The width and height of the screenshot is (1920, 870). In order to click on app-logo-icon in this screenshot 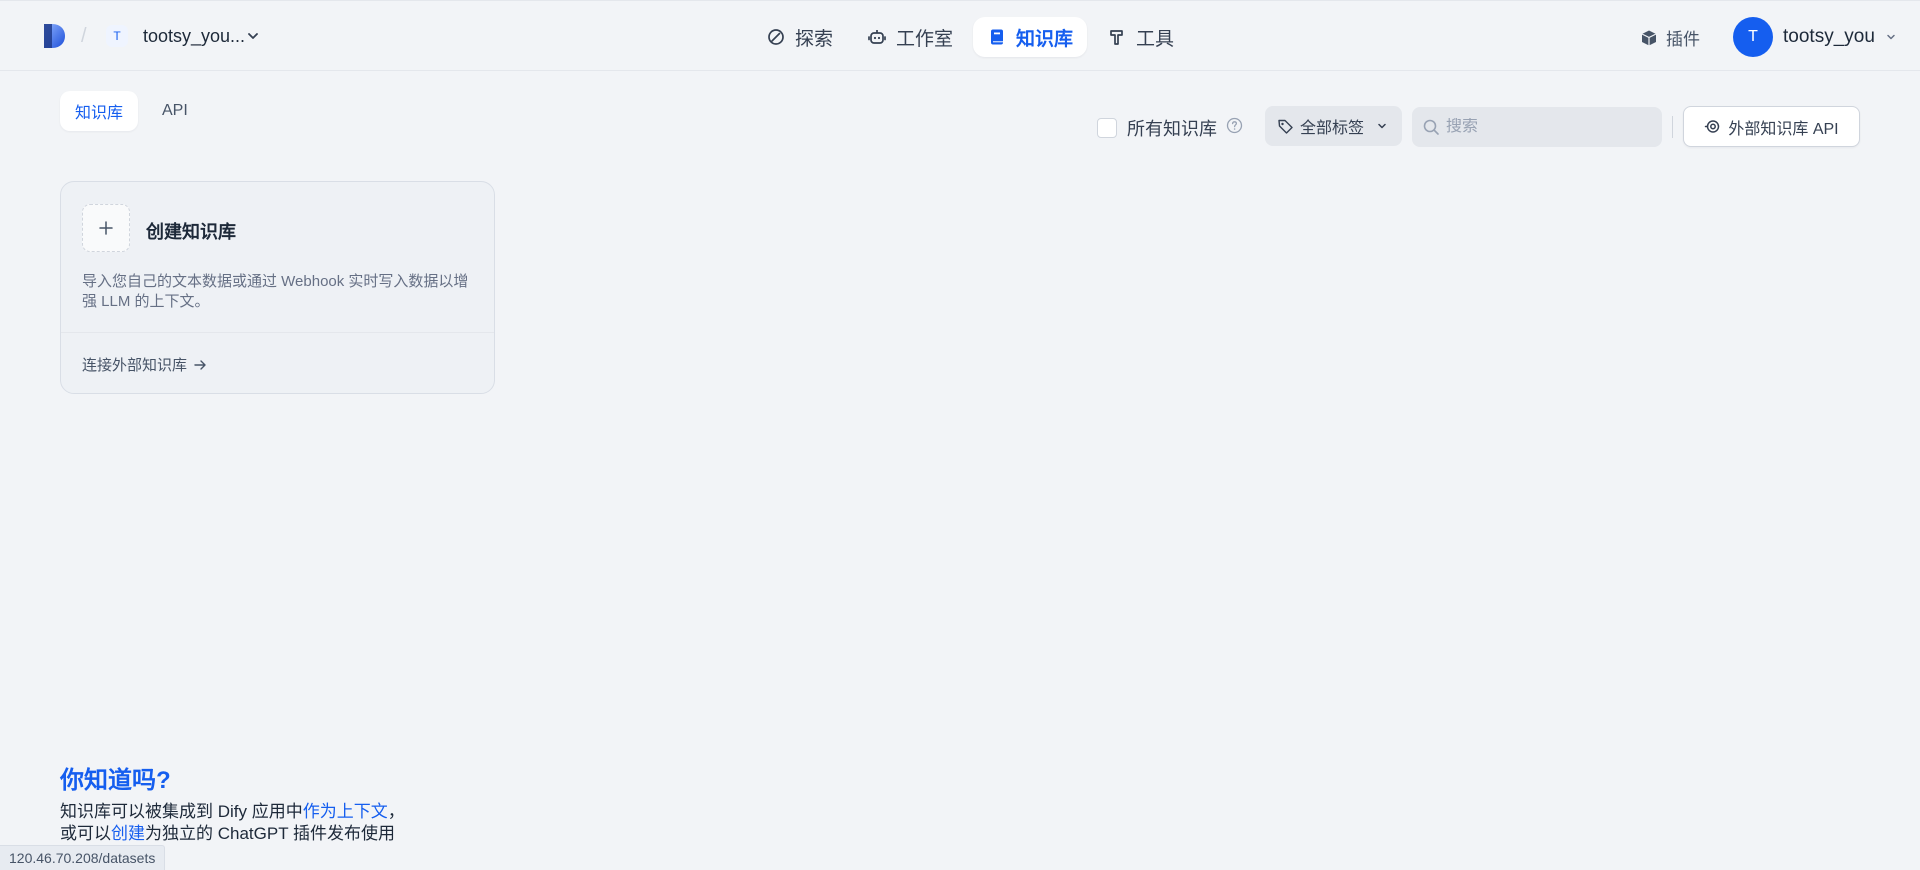, I will do `click(54, 36)`.